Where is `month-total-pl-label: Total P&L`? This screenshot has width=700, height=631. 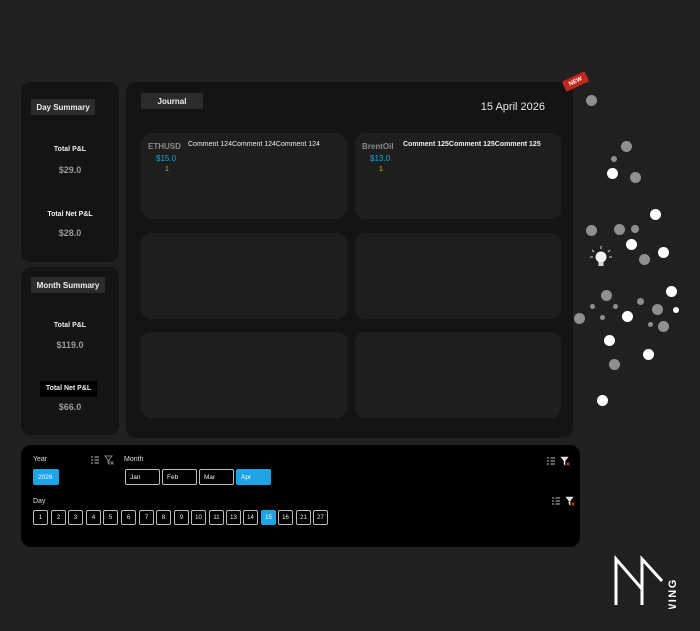 month-total-pl-label: Total P&L is located at coordinates (70, 325).